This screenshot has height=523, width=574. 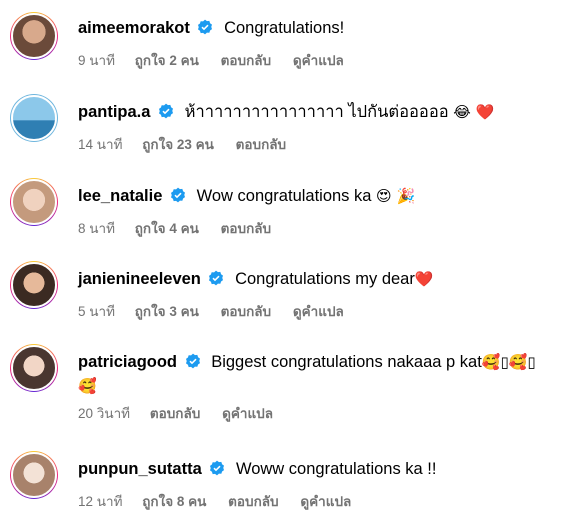 What do you see at coordinates (100, 501) in the screenshot?
I see `comment-time: 12 นาที` at bounding box center [100, 501].